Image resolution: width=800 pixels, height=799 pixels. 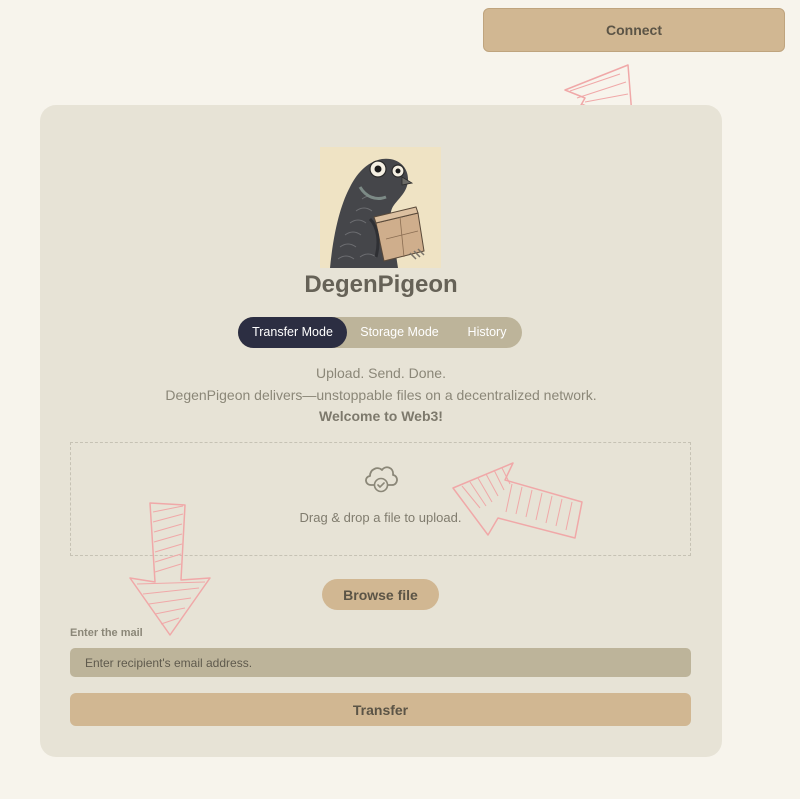 What do you see at coordinates (381, 284) in the screenshot?
I see `app-title: DegenPigeon` at bounding box center [381, 284].